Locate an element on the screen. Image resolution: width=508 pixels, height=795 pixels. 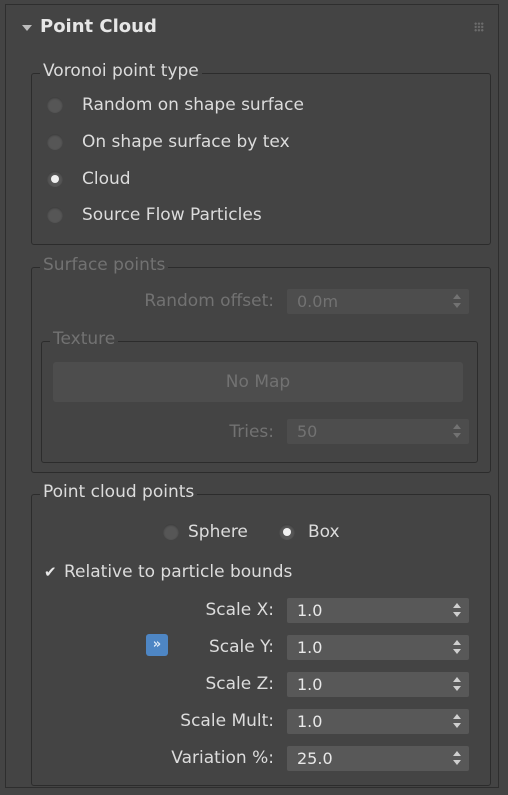
variation-label: Variation %: is located at coordinates (222, 758).